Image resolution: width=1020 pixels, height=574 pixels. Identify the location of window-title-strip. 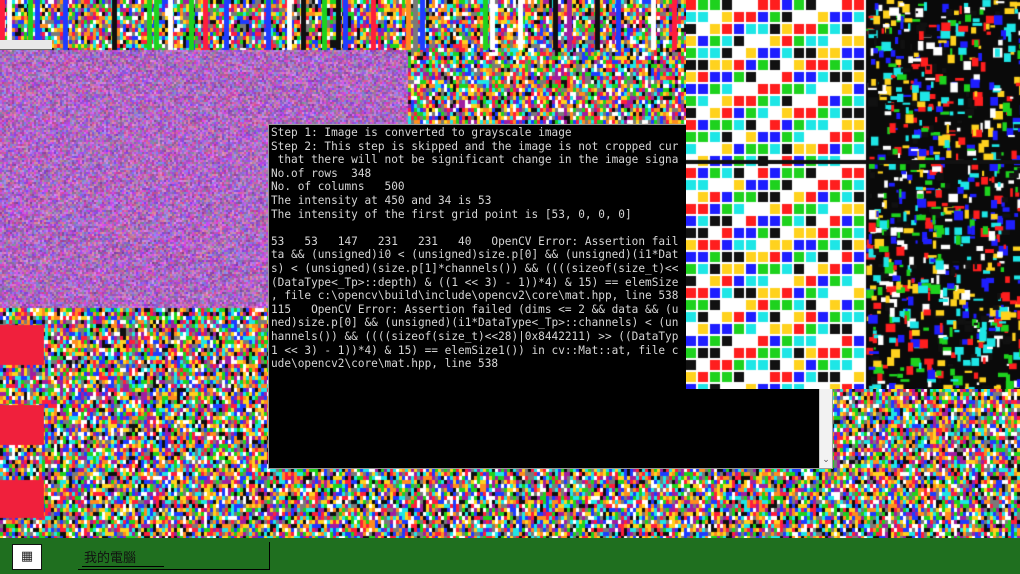
(26, 45).